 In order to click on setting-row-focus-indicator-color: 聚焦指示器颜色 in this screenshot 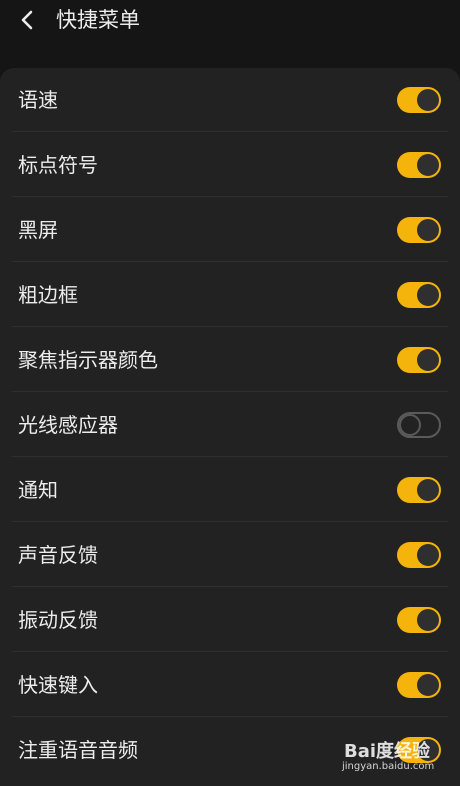, I will do `click(230, 360)`.